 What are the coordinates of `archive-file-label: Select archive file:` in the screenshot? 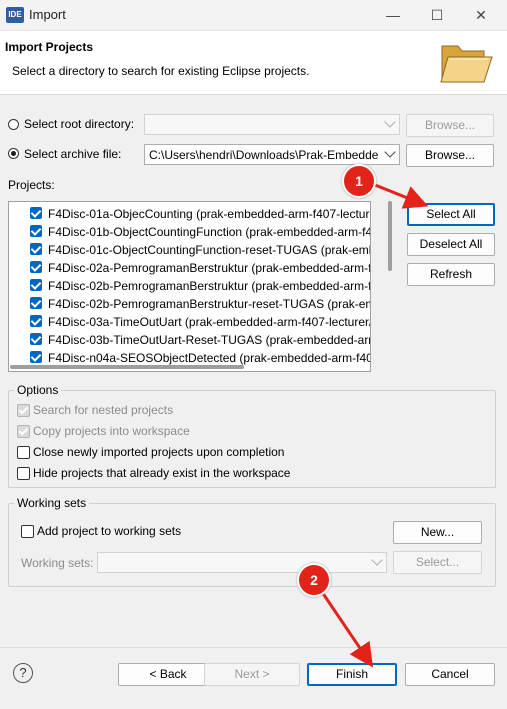 It's located at (73, 154).